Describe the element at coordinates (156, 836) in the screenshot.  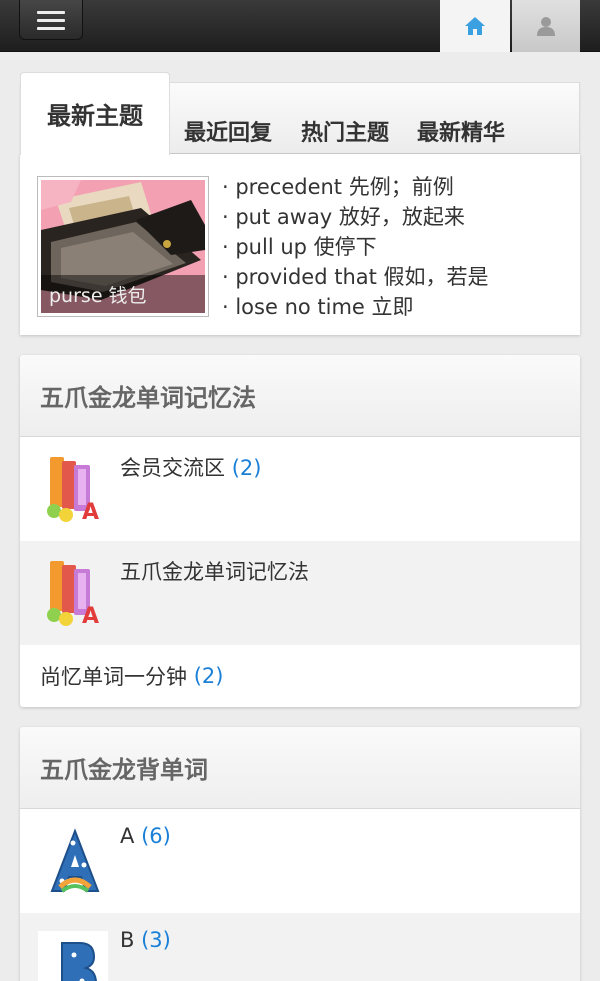
I see `topic-count: (6)` at that location.